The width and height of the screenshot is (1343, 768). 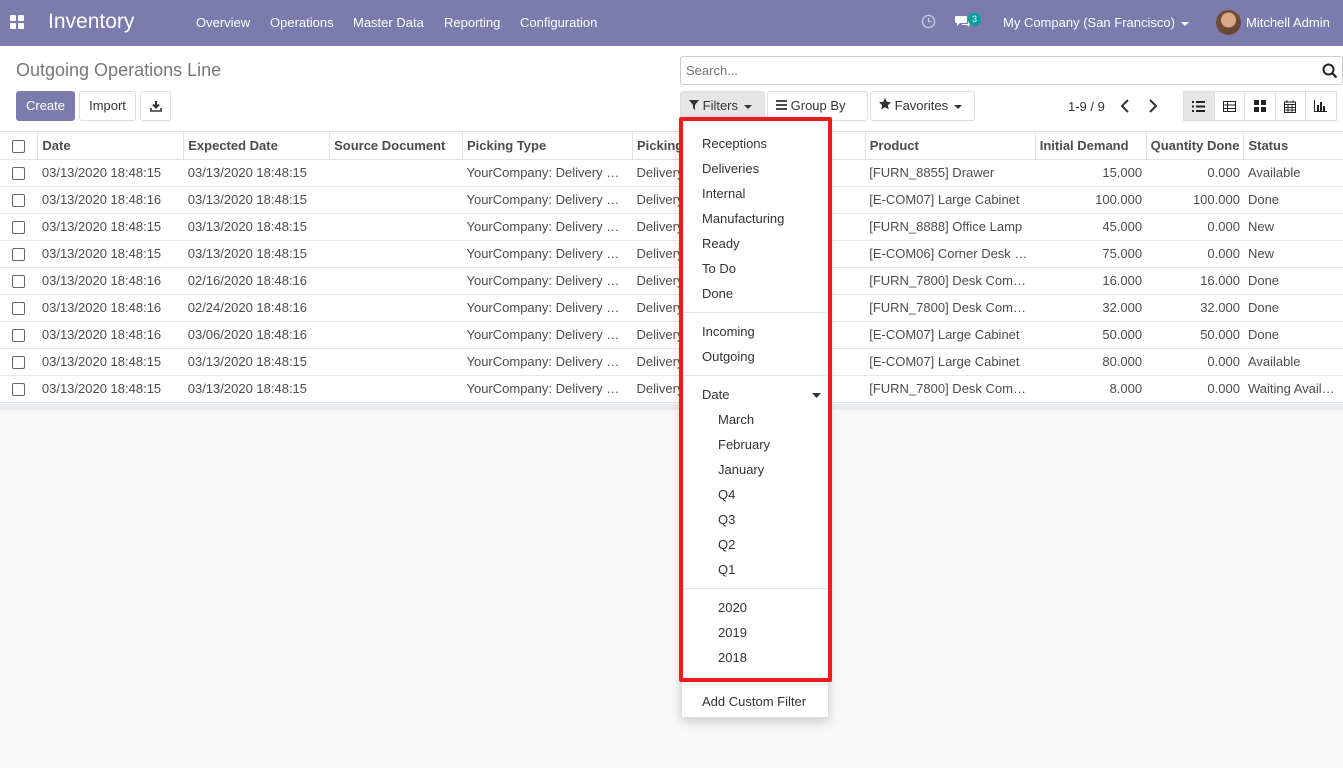 What do you see at coordinates (17, 22) in the screenshot?
I see `apps-menu-icon` at bounding box center [17, 22].